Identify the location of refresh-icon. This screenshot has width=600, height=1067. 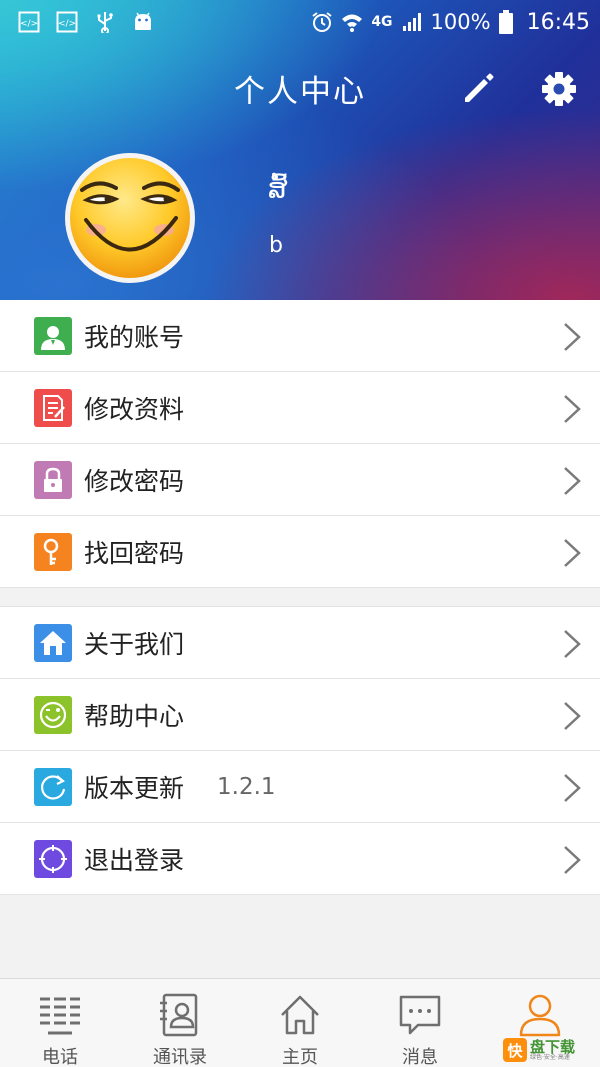
(53, 787).